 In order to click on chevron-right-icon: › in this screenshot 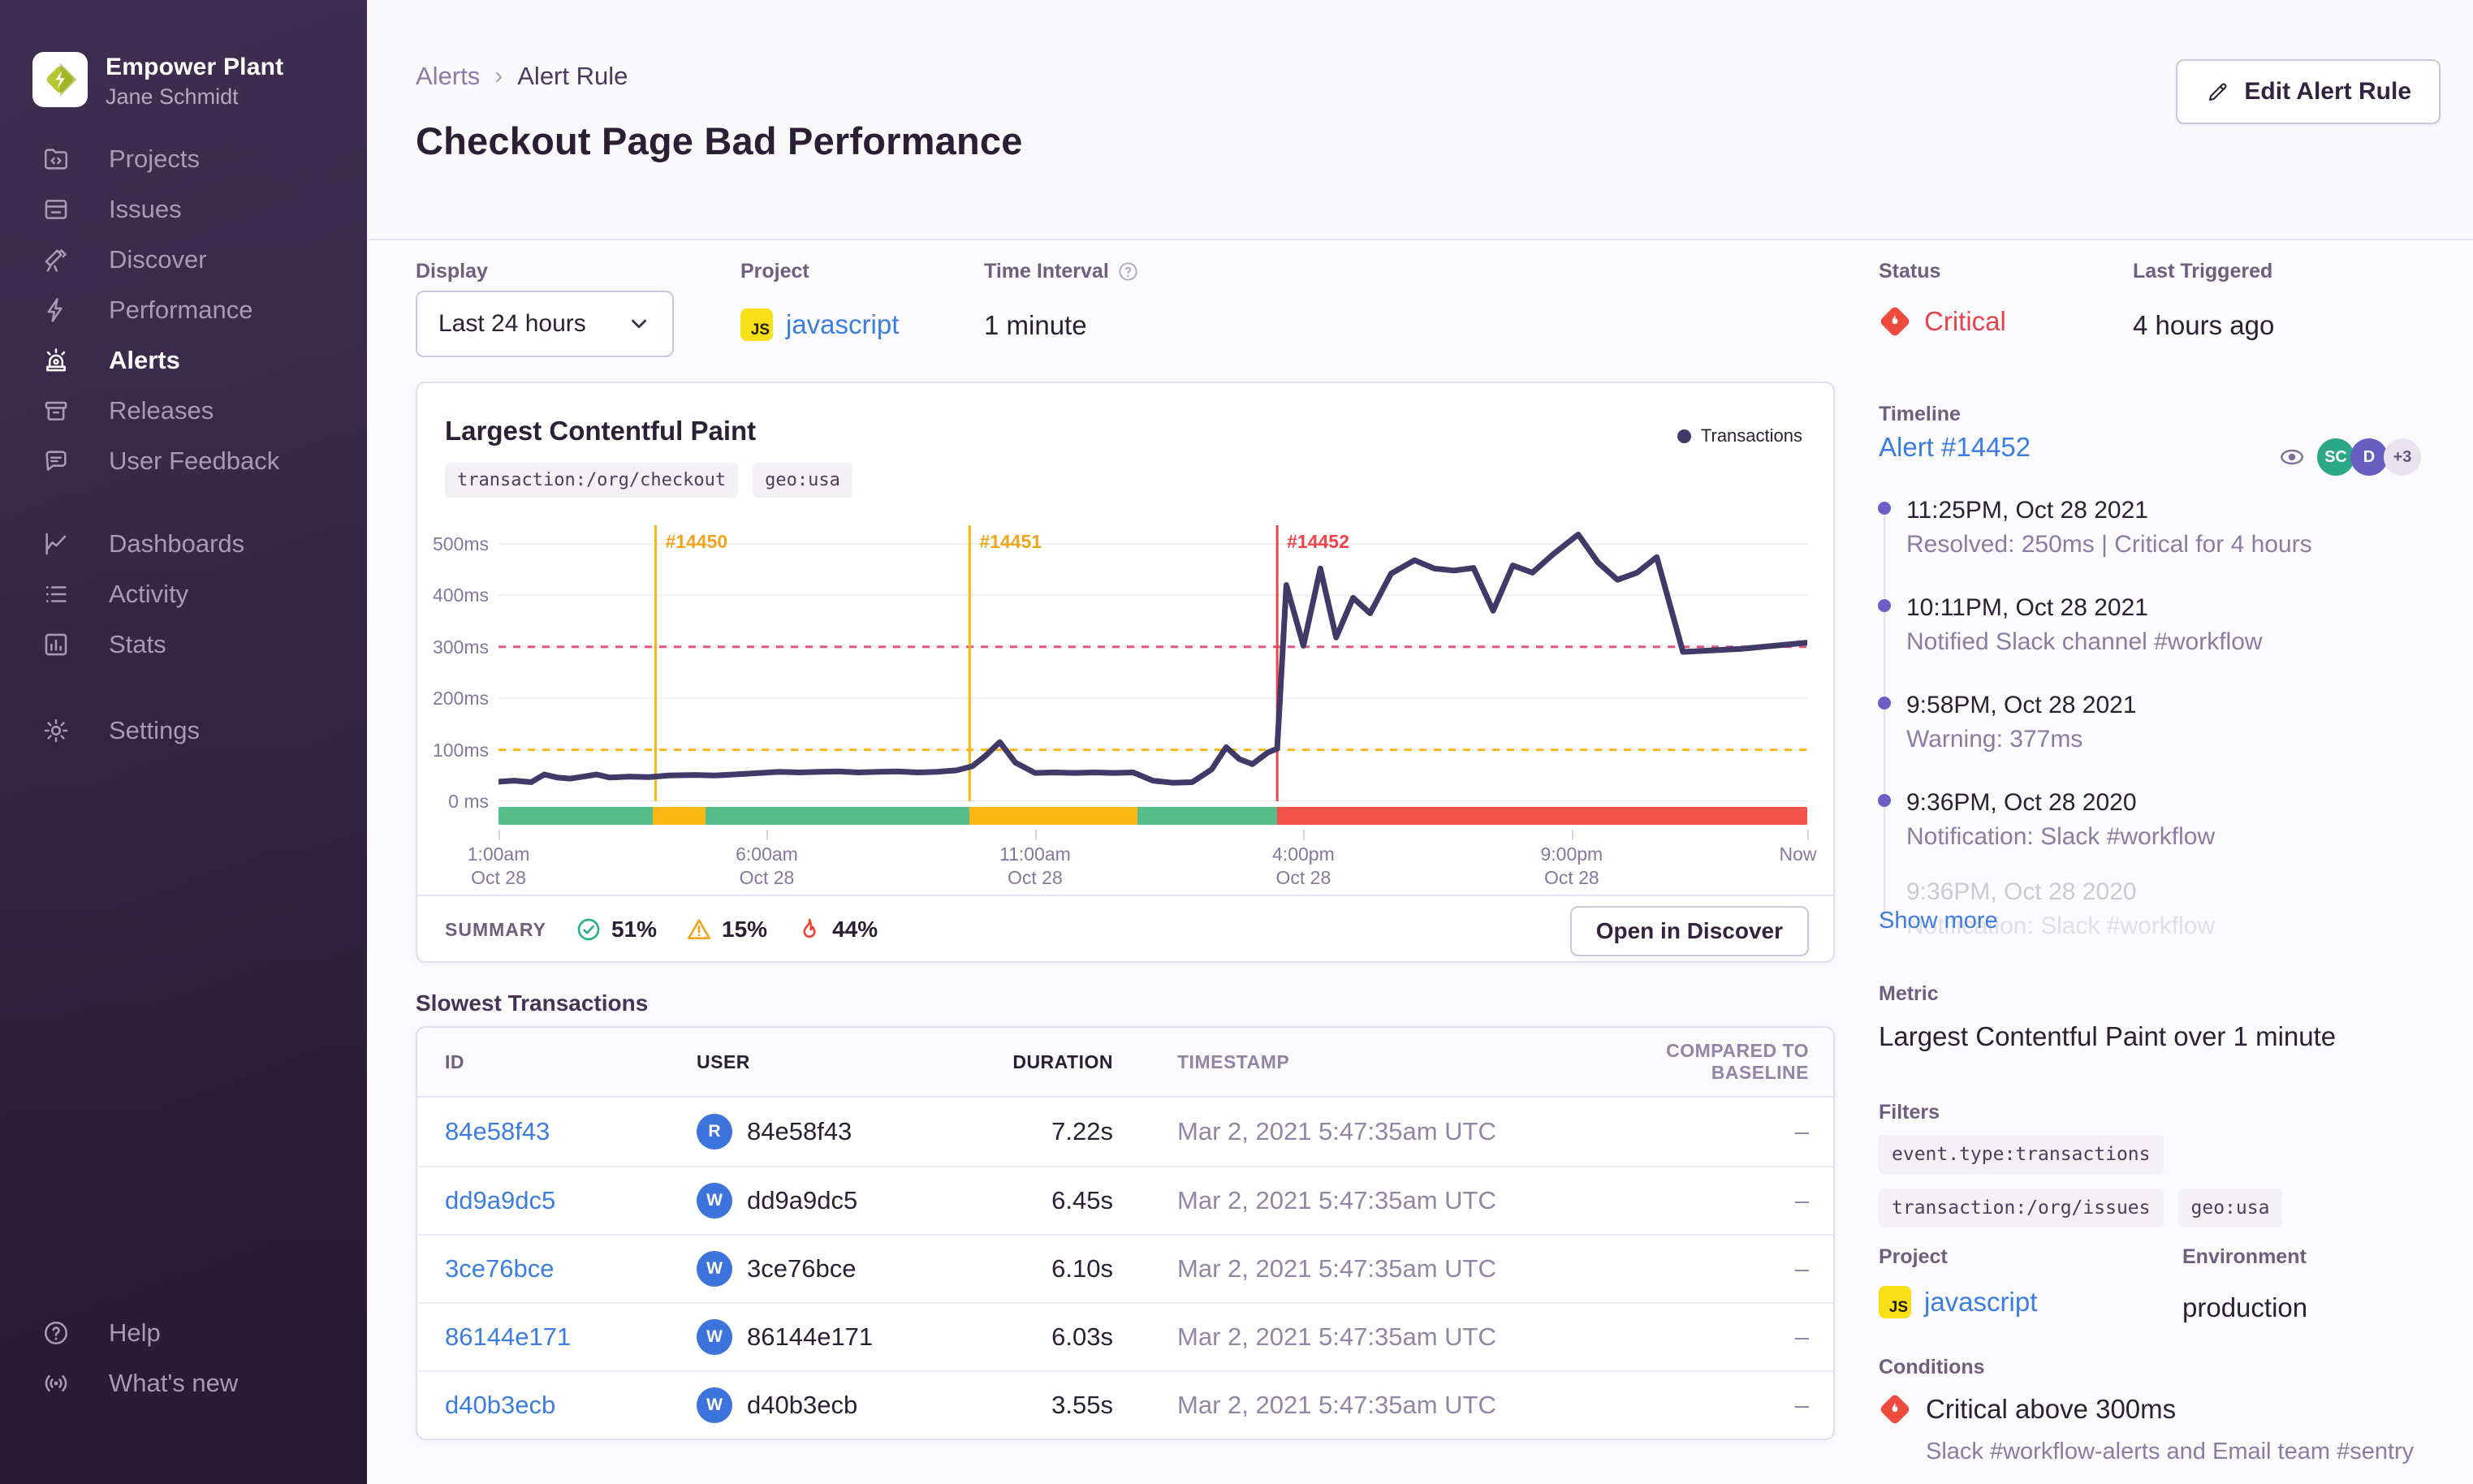, I will do `click(498, 76)`.